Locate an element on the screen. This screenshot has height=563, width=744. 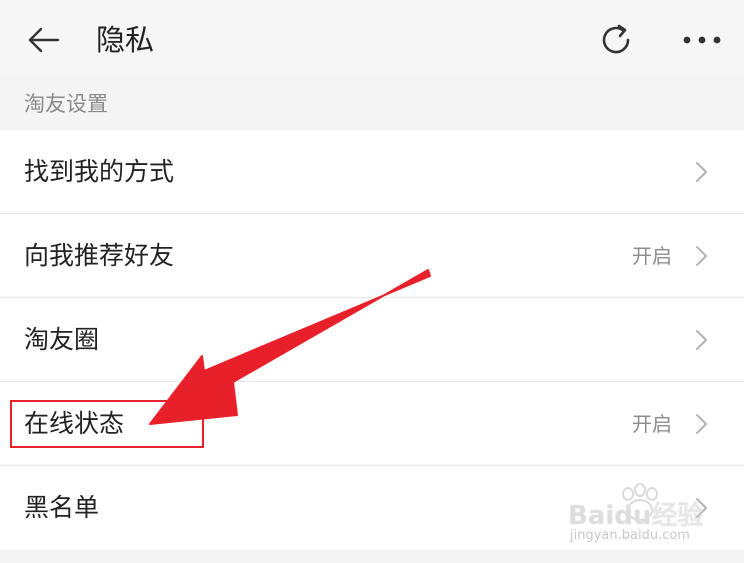
bottom-divider is located at coordinates (372, 557).